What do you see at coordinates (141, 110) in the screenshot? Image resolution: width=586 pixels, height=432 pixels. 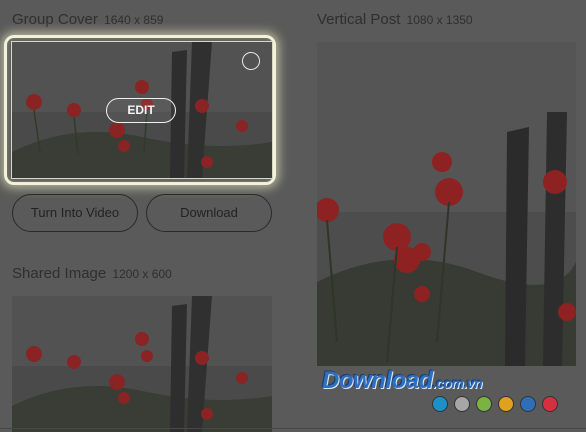 I see `edit-button: EDIT` at bounding box center [141, 110].